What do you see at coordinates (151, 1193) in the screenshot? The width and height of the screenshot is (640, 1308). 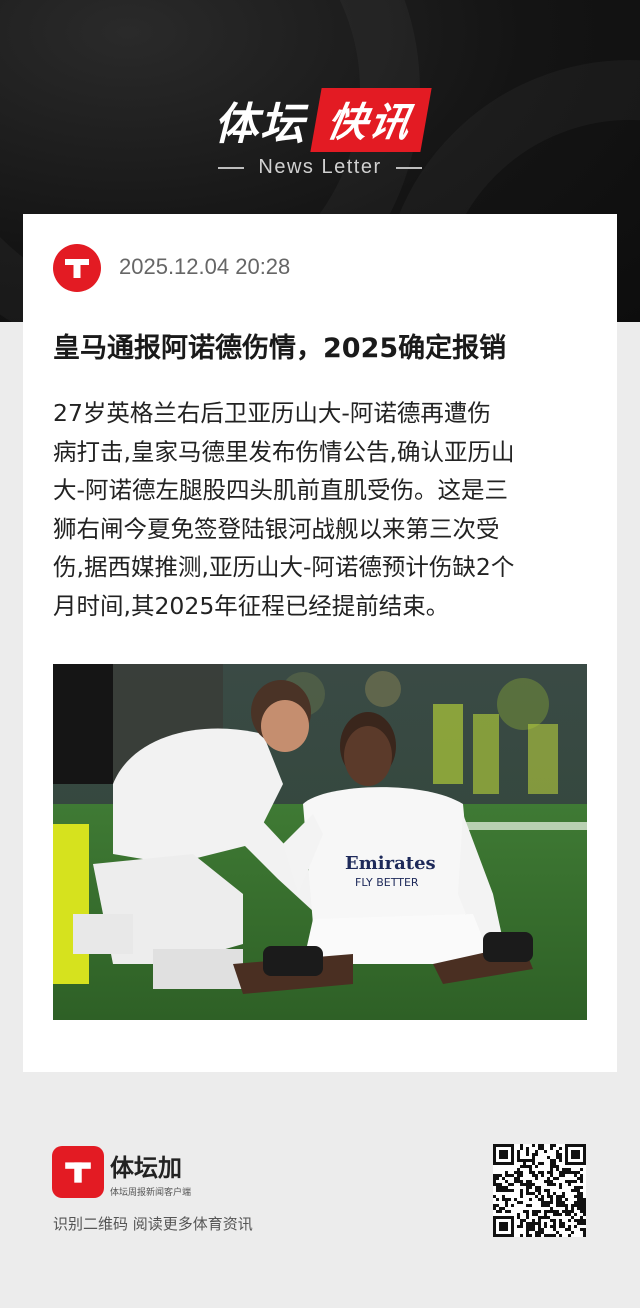 I see `app-subtitle: 体坛周报新闻客户端` at bounding box center [151, 1193].